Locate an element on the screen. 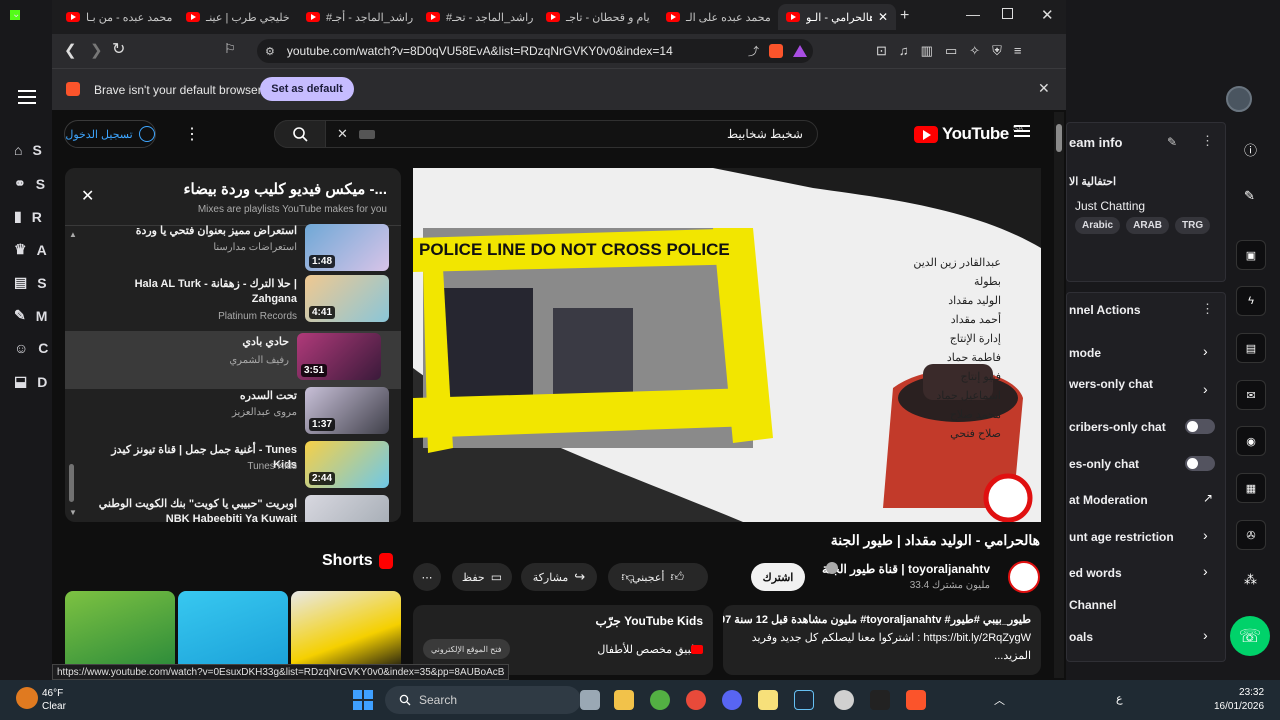 The width and height of the screenshot is (1280, 720). close-infobar-icon: ✕ is located at coordinates (1044, 88).